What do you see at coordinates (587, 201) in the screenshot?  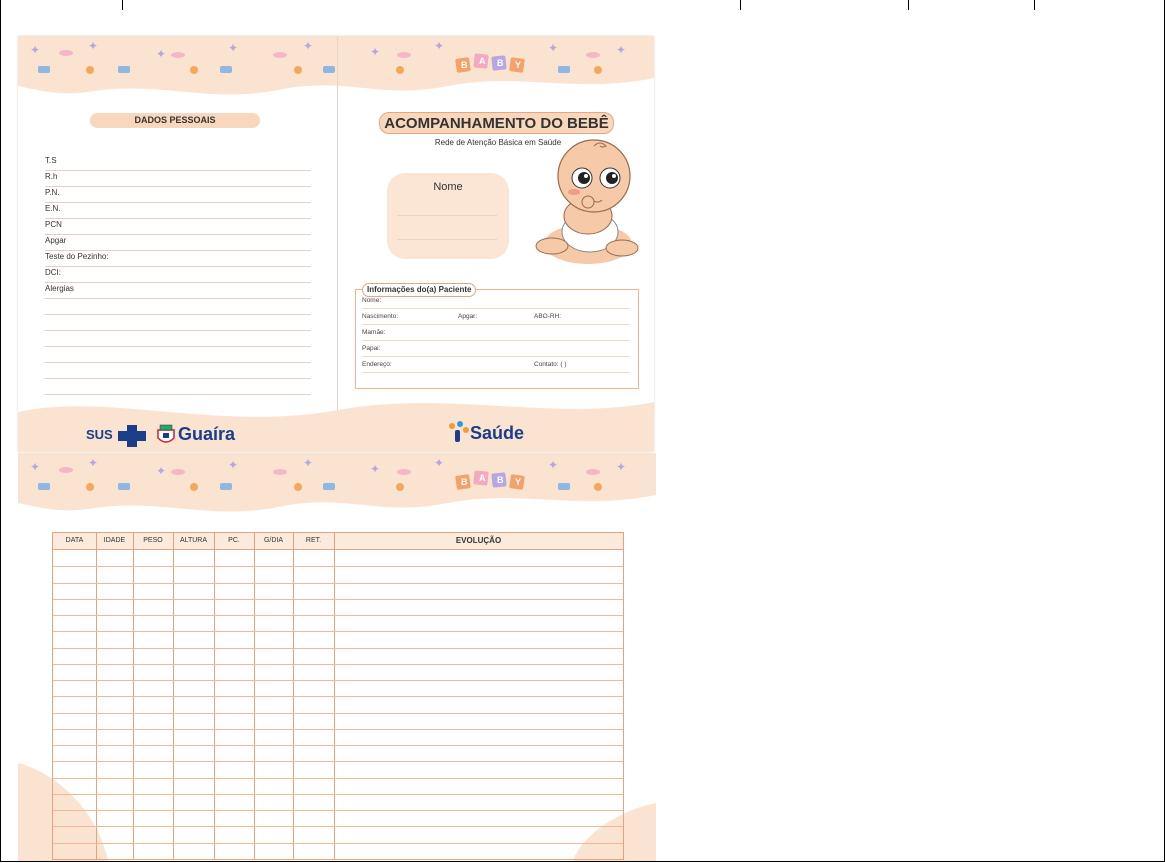 I see `baby-illustration` at bounding box center [587, 201].